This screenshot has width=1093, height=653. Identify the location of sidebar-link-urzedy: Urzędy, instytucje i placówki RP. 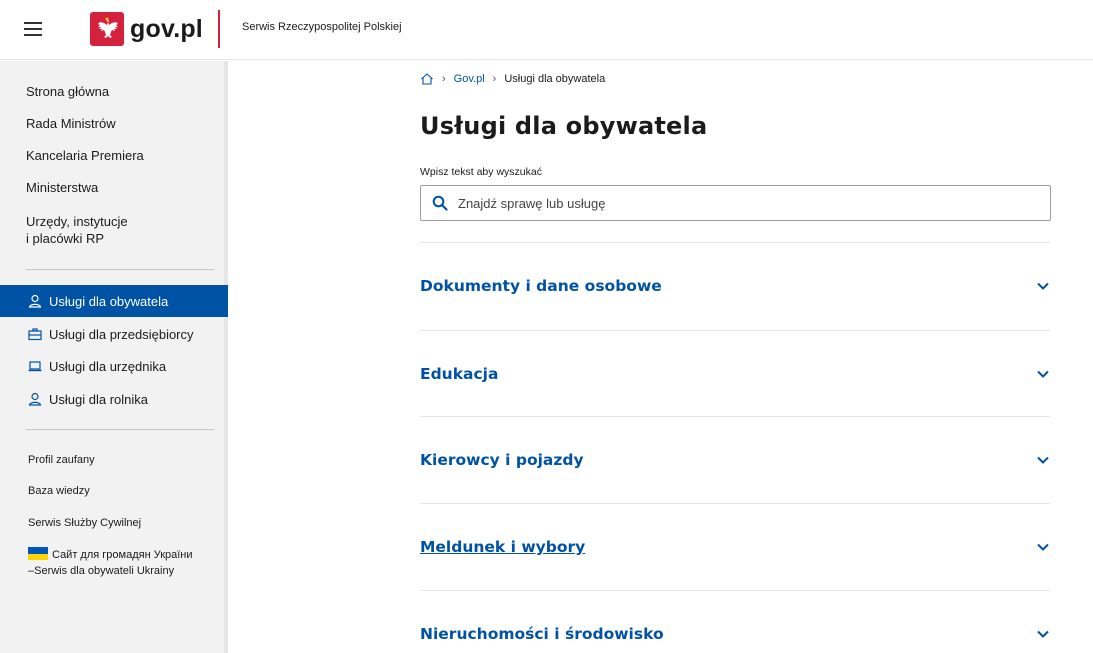
(77, 230).